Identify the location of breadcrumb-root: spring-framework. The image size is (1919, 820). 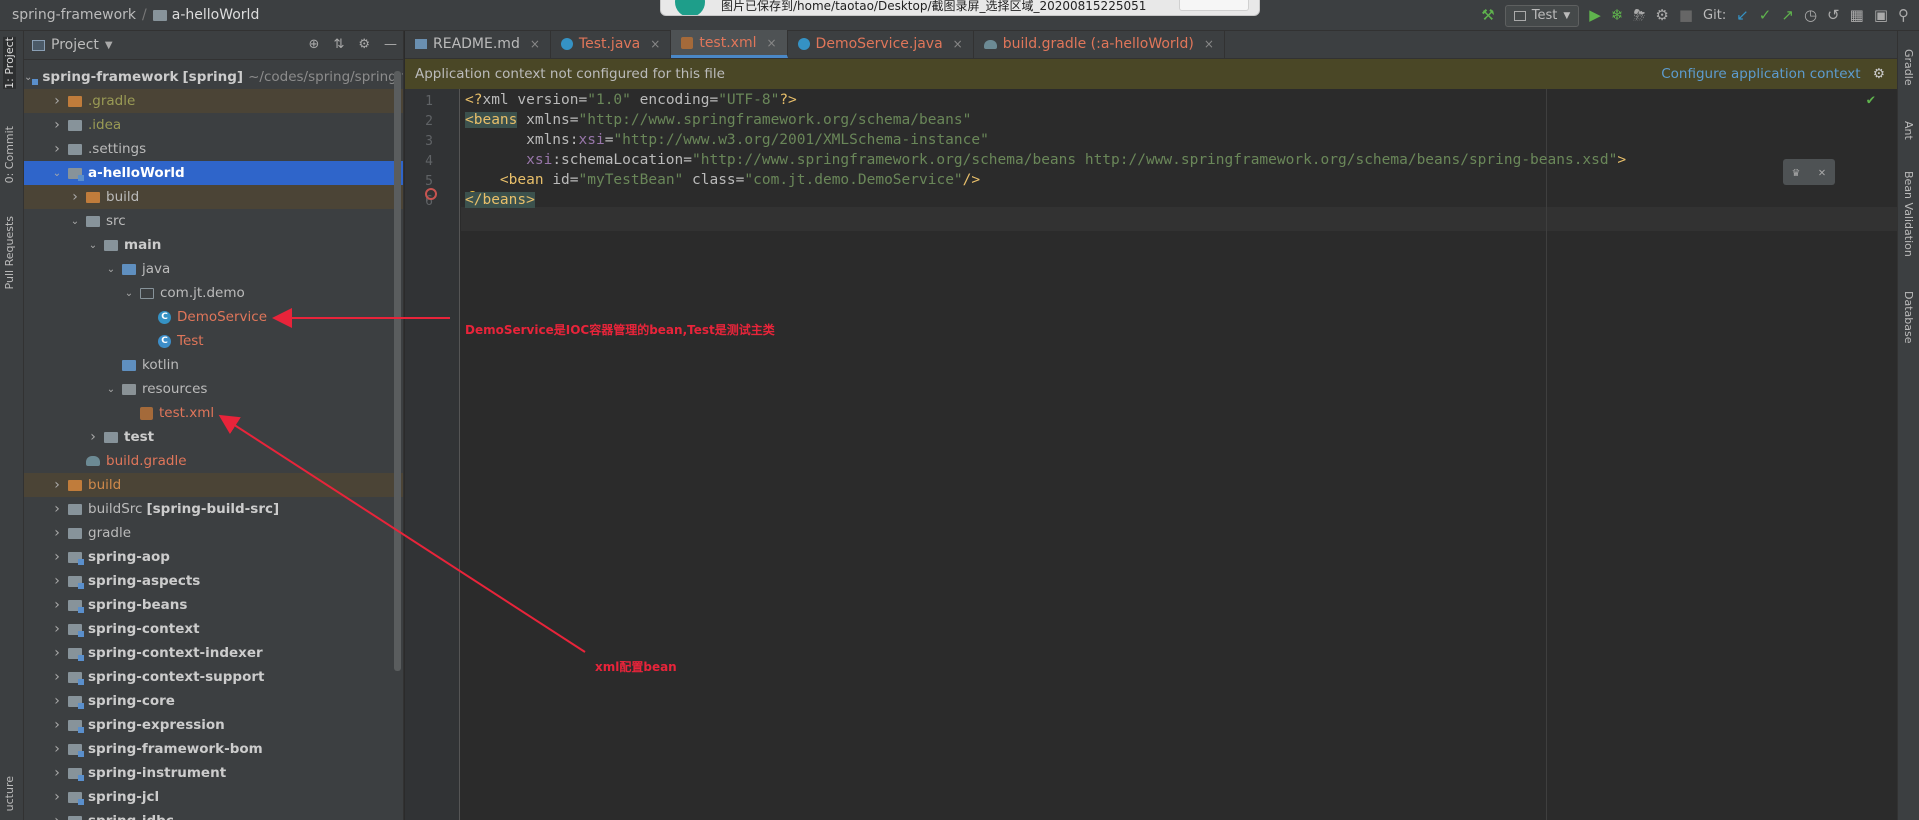
(74, 15).